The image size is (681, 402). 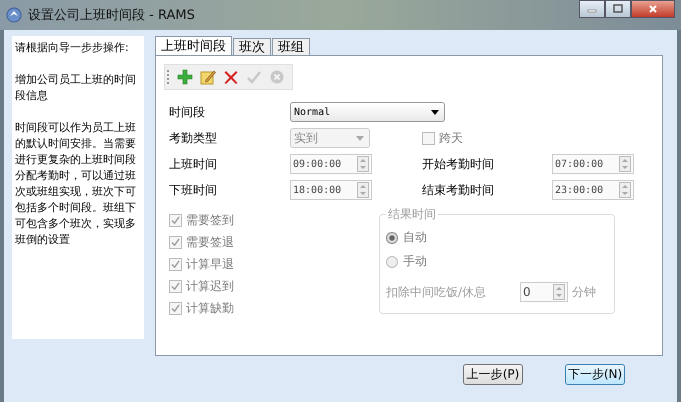 What do you see at coordinates (367, 112) in the screenshot?
I see `time-segment-dropdown: Normal` at bounding box center [367, 112].